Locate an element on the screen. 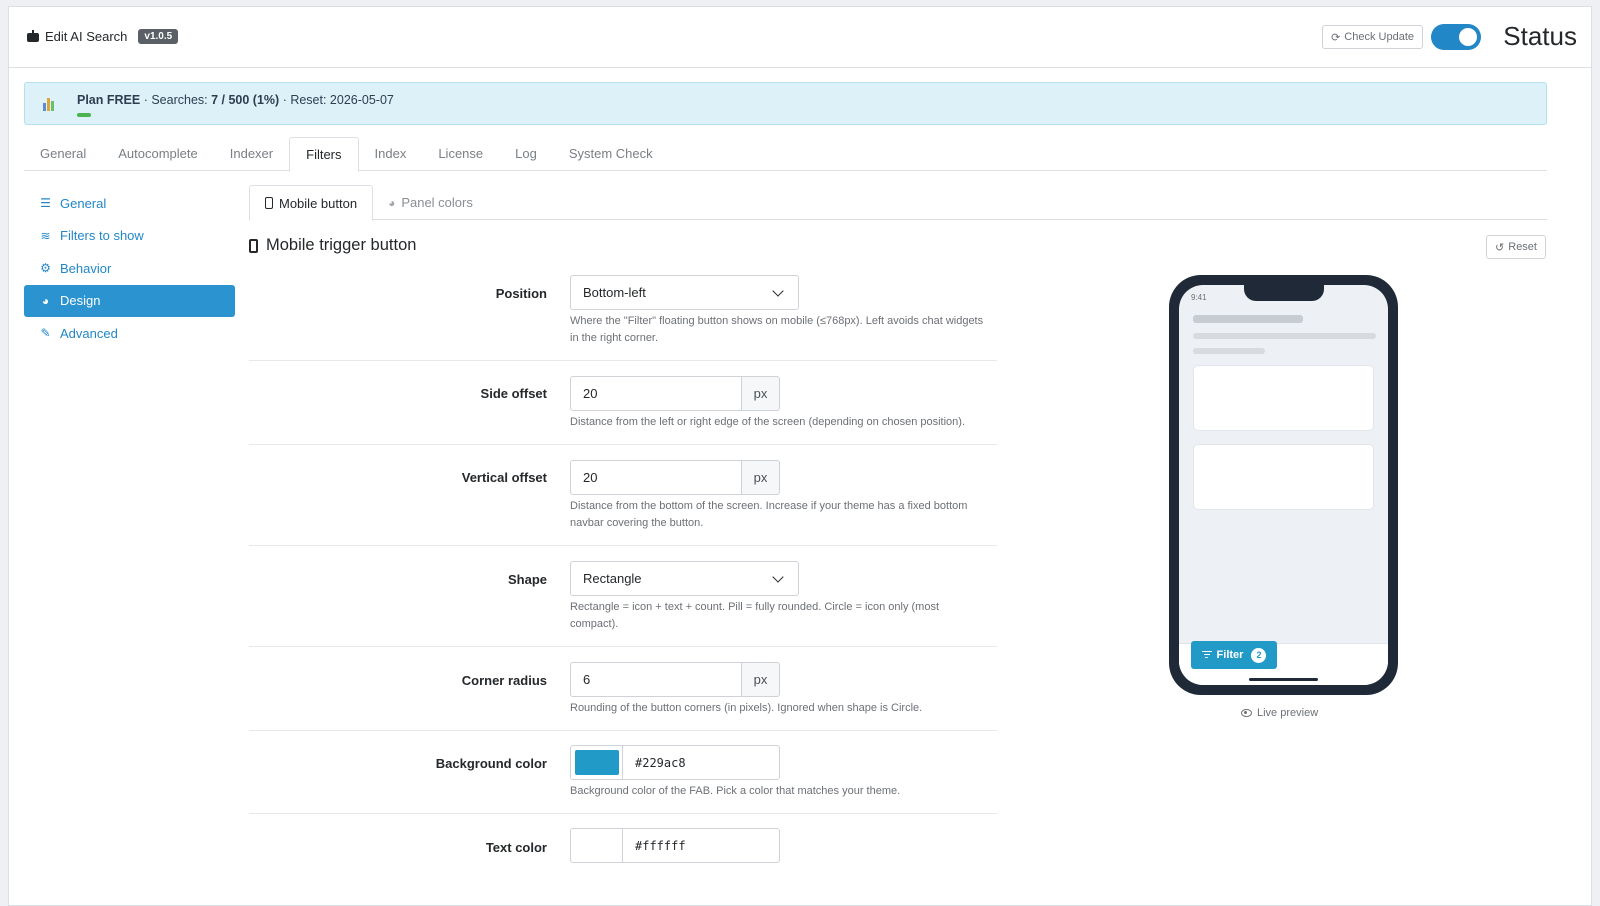 The height and width of the screenshot is (906, 1600). form-row-text-color: Text color #ffffff is located at coordinates (623, 849).